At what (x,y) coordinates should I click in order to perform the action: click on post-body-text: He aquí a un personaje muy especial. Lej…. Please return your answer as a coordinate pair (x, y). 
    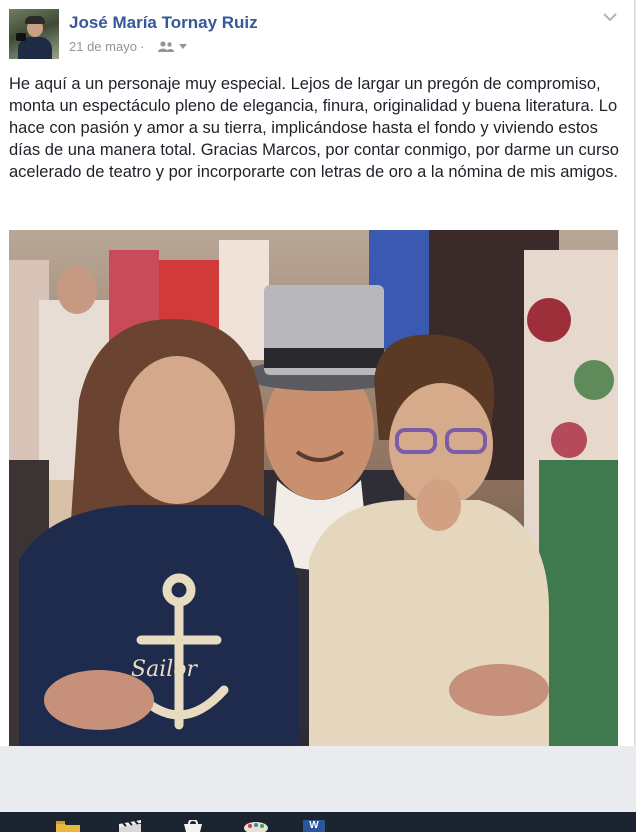
    Looking at the image, I should click on (314, 128).